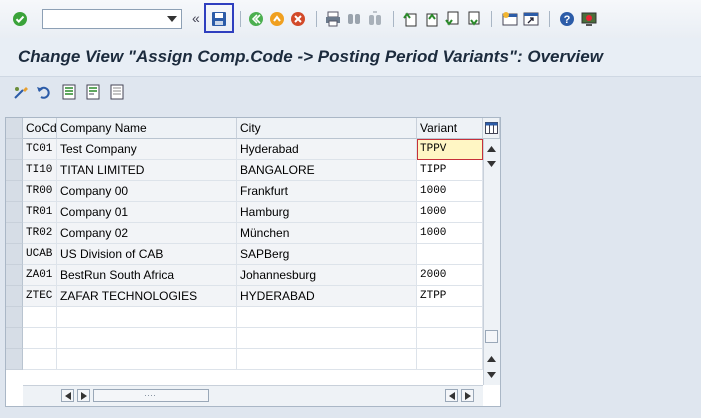 The width and height of the screenshot is (701, 418). What do you see at coordinates (20, 19) in the screenshot?
I see `enter-icon` at bounding box center [20, 19].